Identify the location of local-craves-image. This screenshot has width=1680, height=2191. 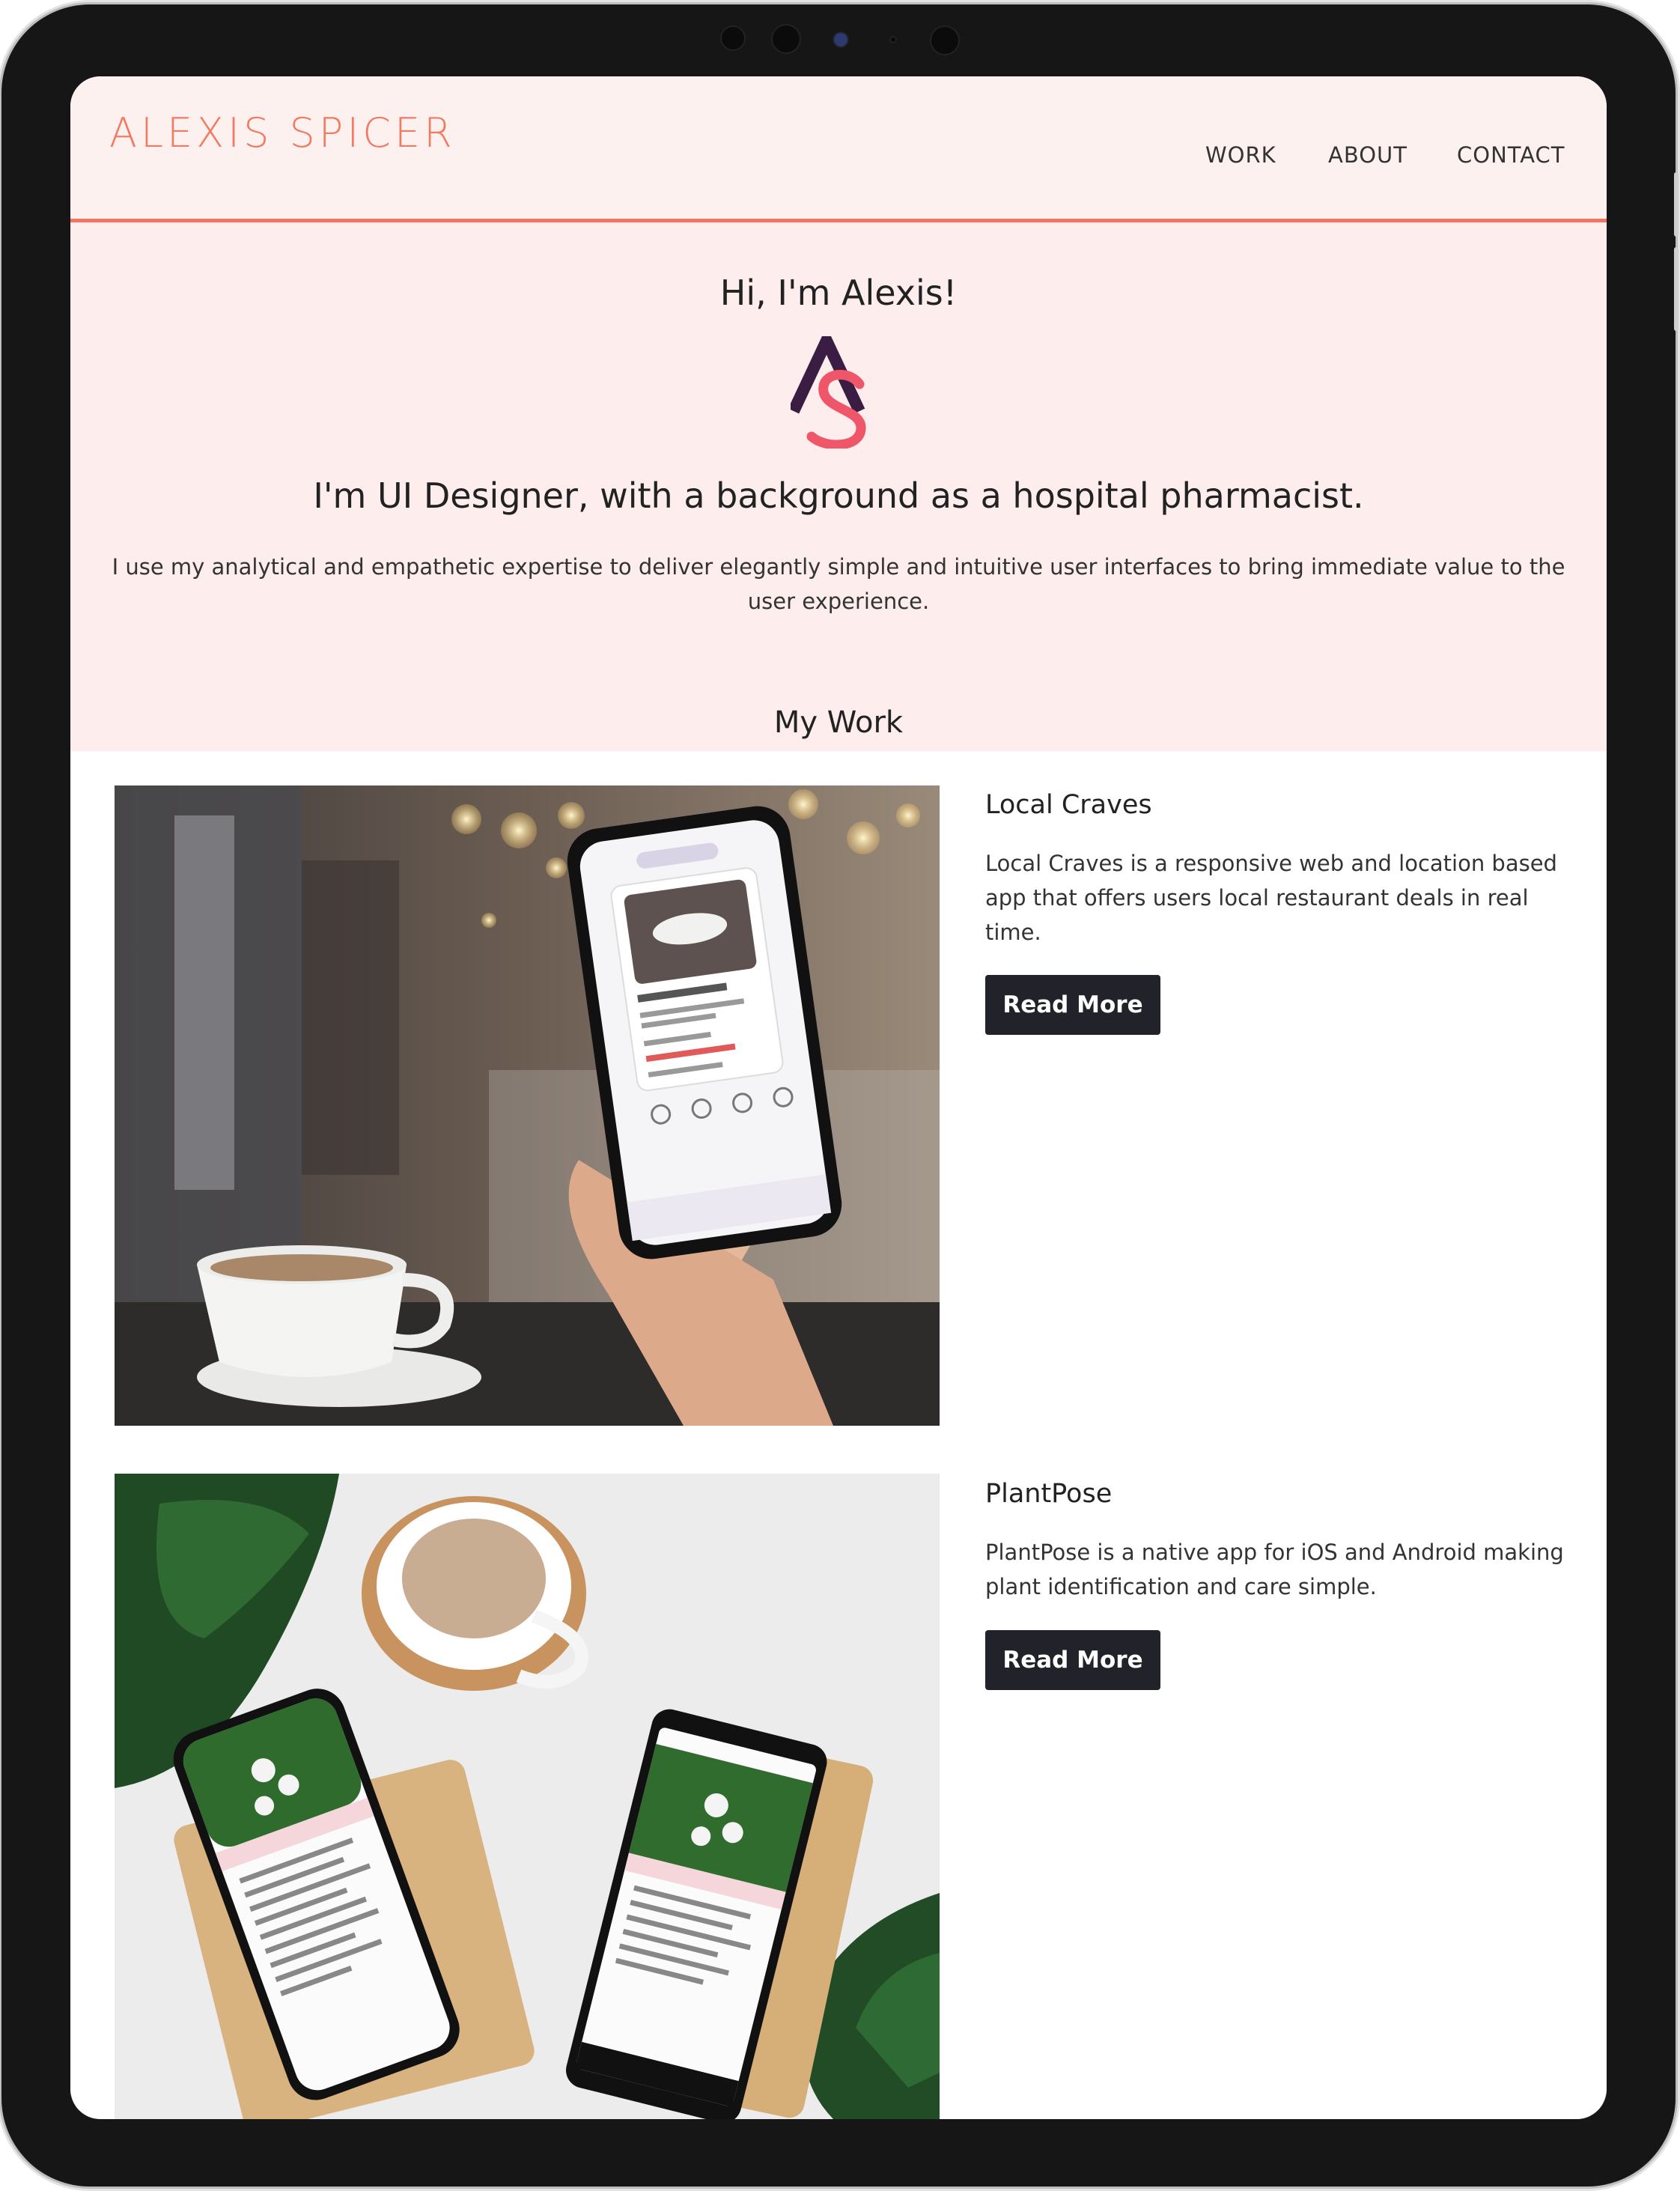
(527, 1105).